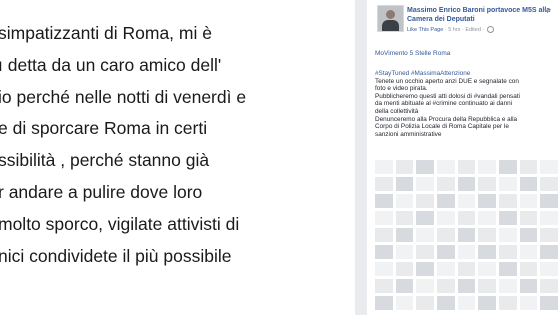 Image resolution: width=560 pixels, height=315 pixels. What do you see at coordinates (397, 111) in the screenshot?
I see `post-body-line: della collettività` at bounding box center [397, 111].